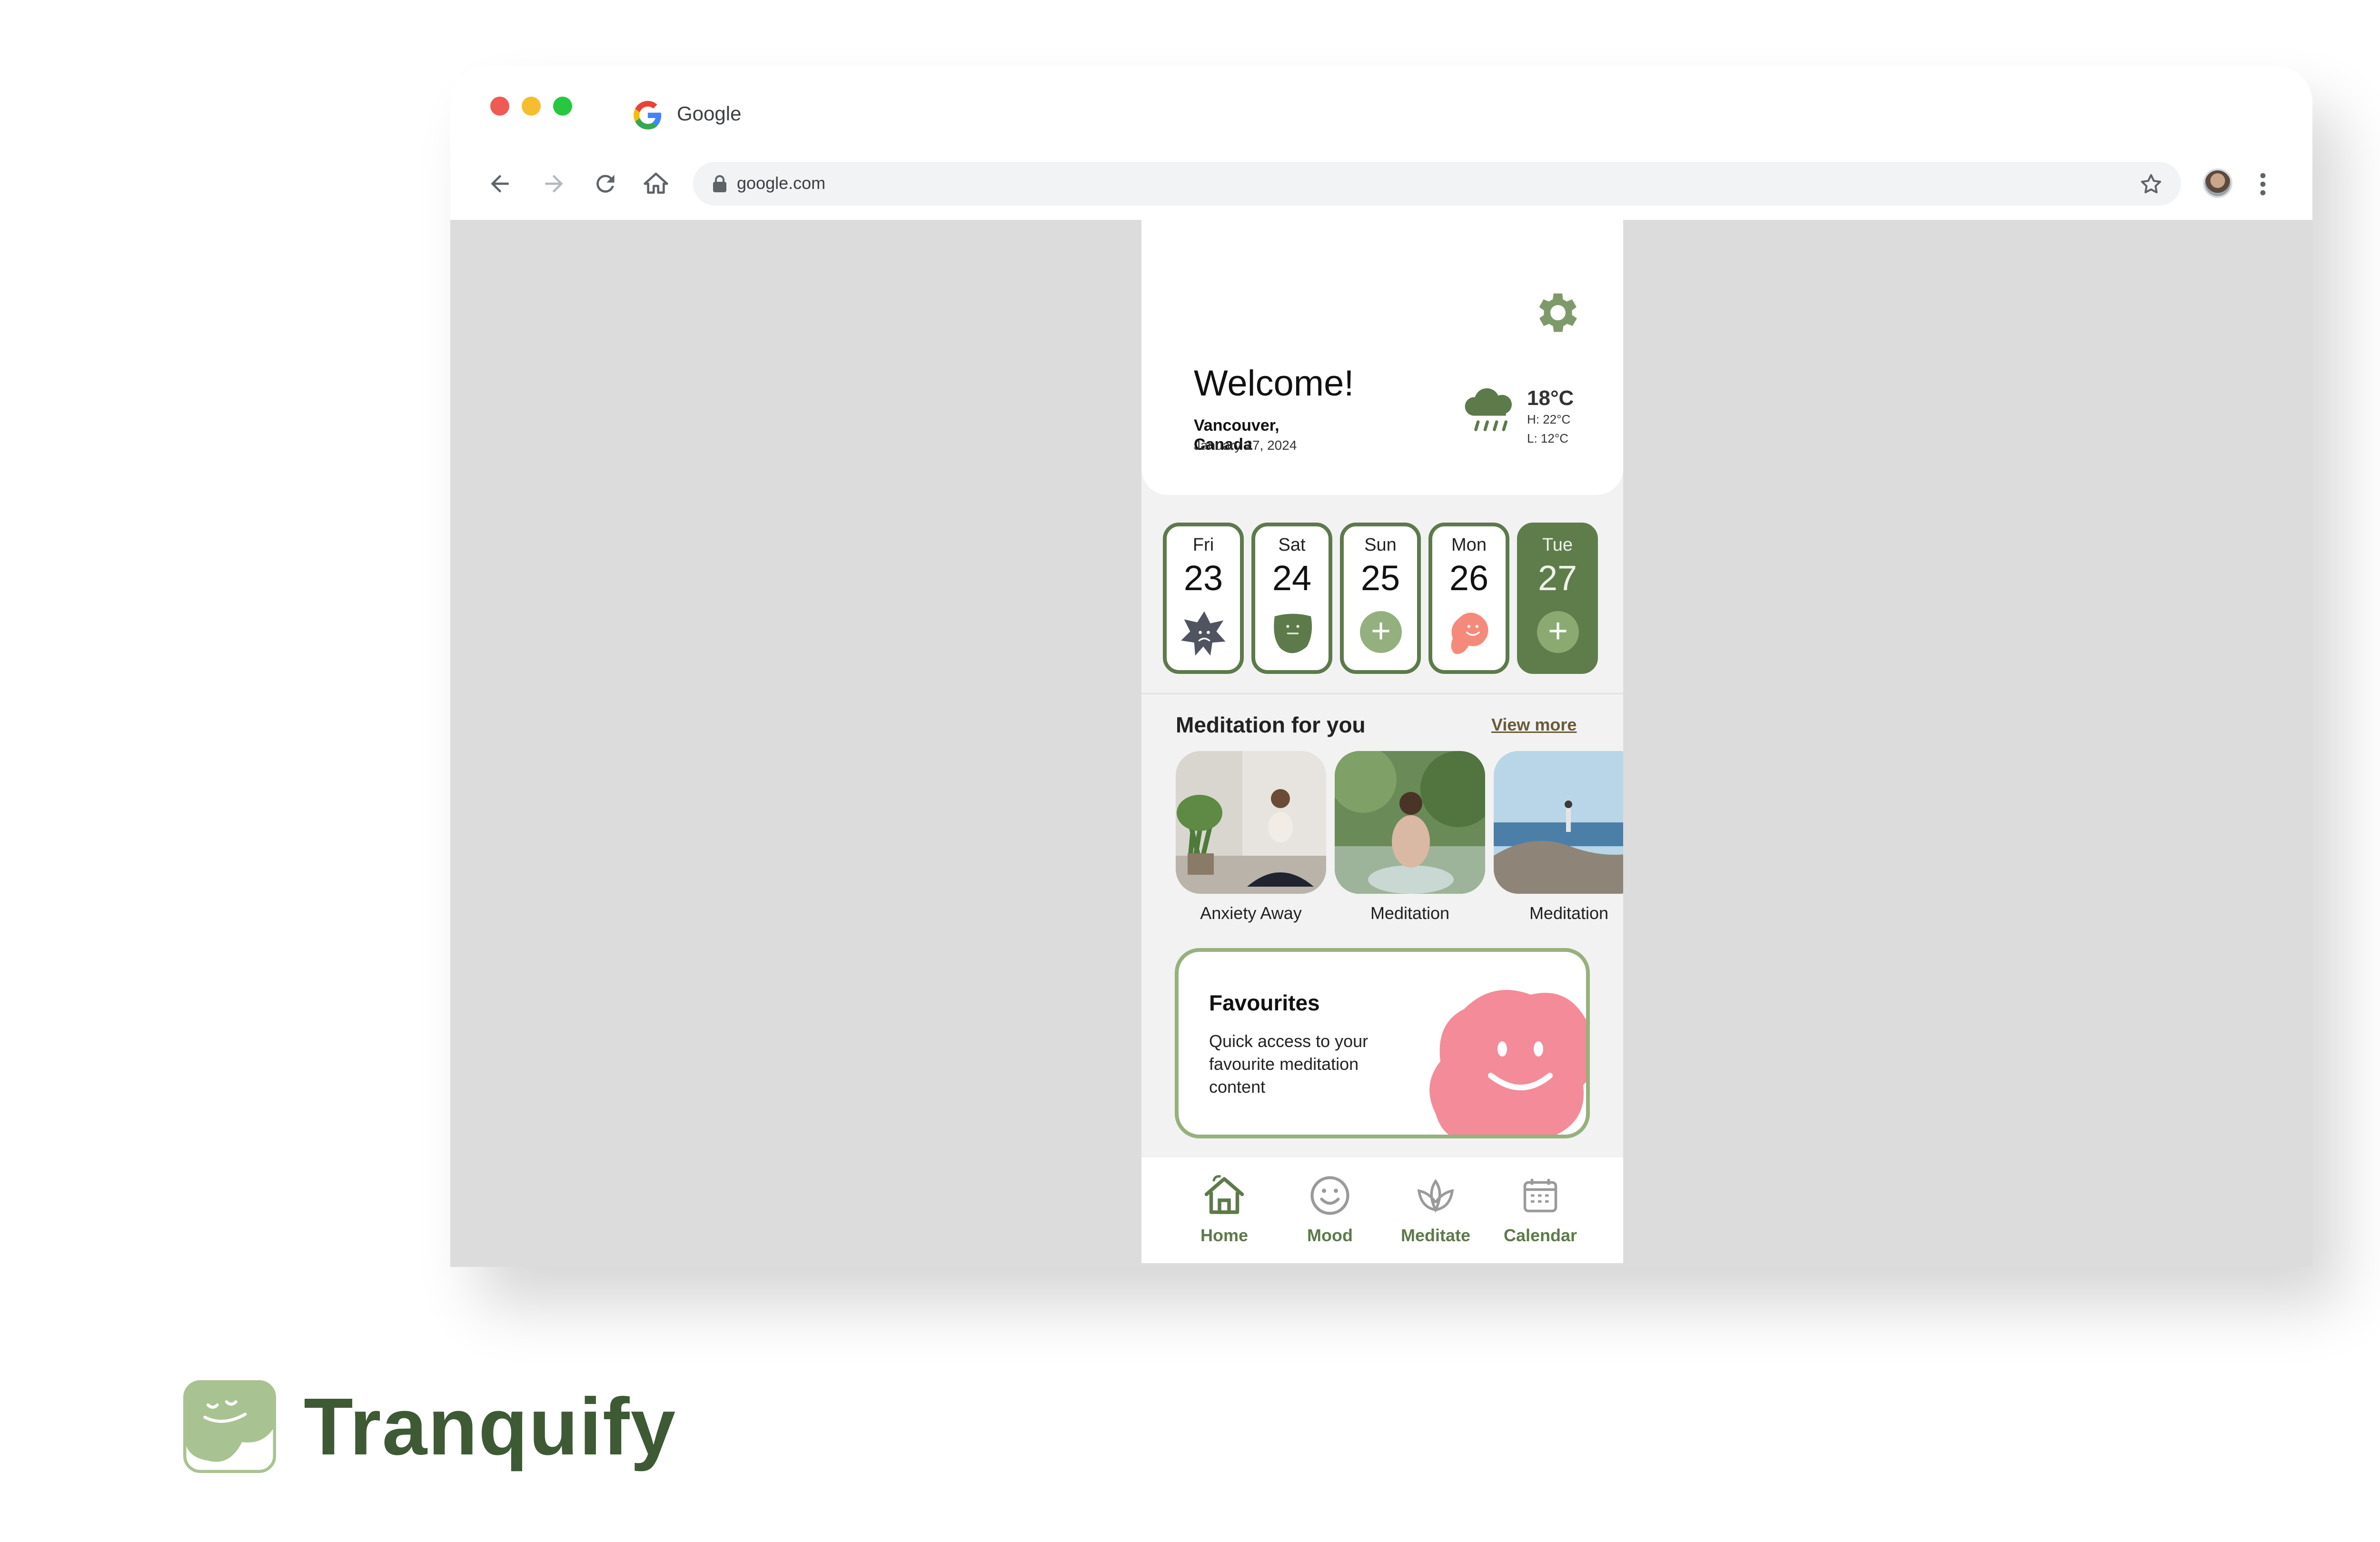 This screenshot has width=2380, height=1542. I want to click on arrow-right-icon, so click(554, 184).